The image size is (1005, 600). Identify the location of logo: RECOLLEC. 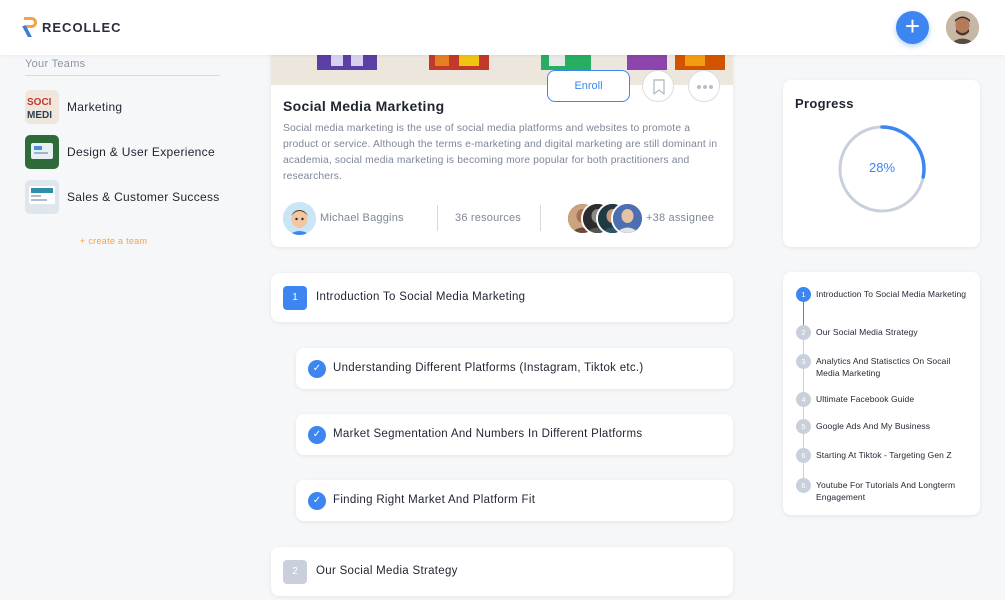
(72, 27).